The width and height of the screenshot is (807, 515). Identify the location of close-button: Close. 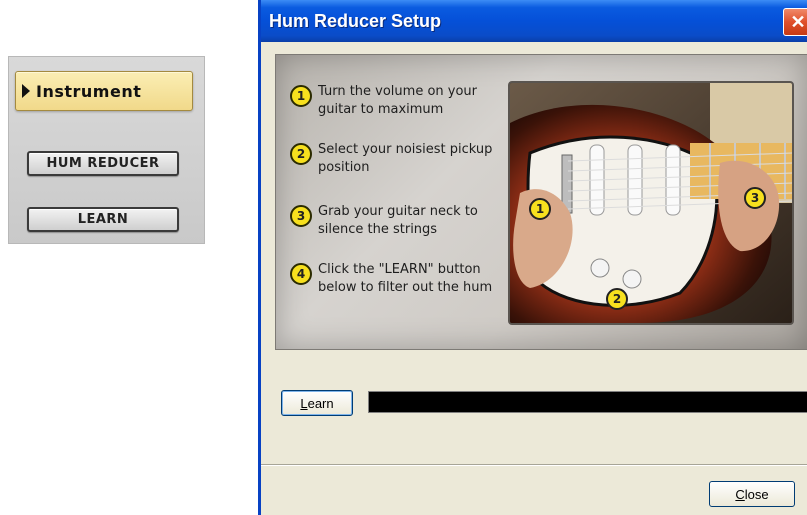
(752, 494).